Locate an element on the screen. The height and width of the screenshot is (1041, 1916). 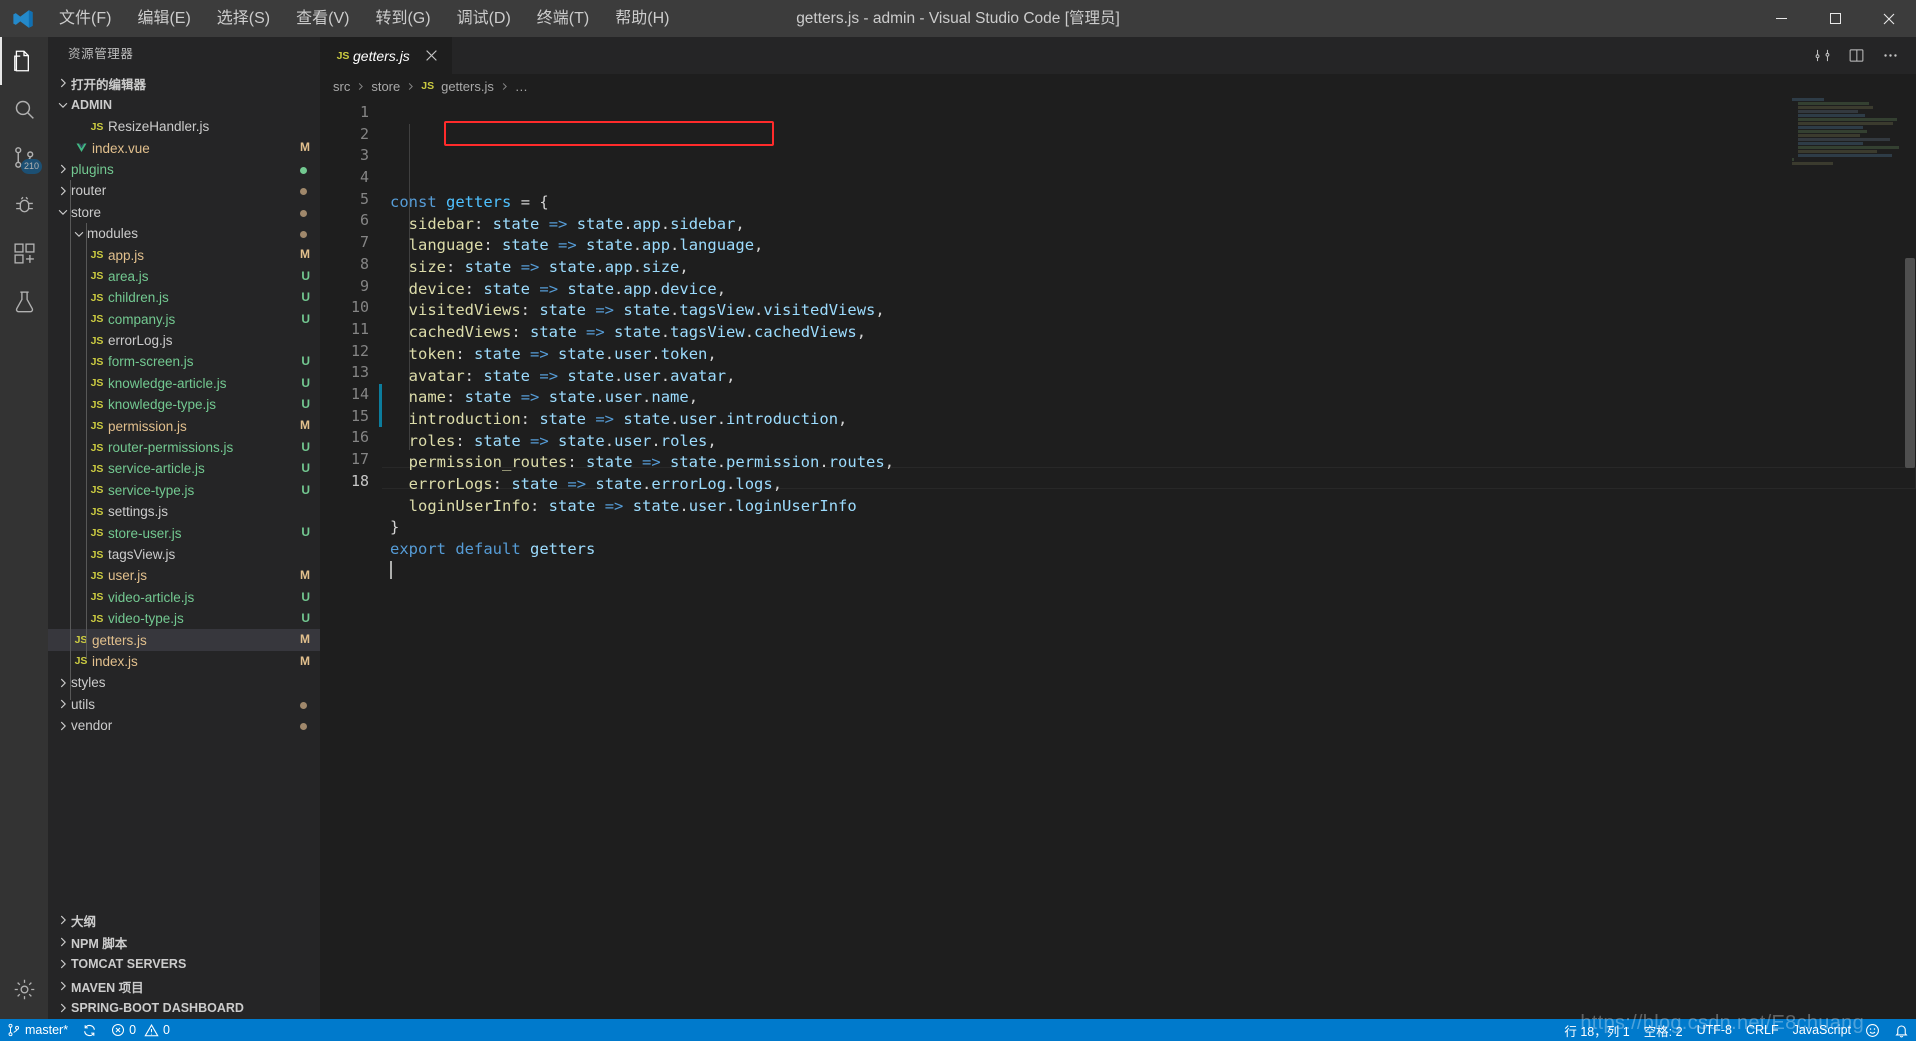
activity-test is located at coordinates (24, 301).